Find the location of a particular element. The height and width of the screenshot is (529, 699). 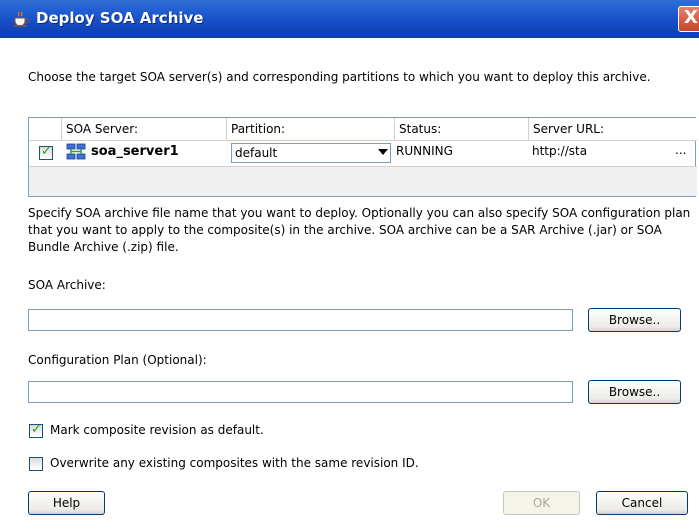

server-name: soa_server1 is located at coordinates (135, 151).